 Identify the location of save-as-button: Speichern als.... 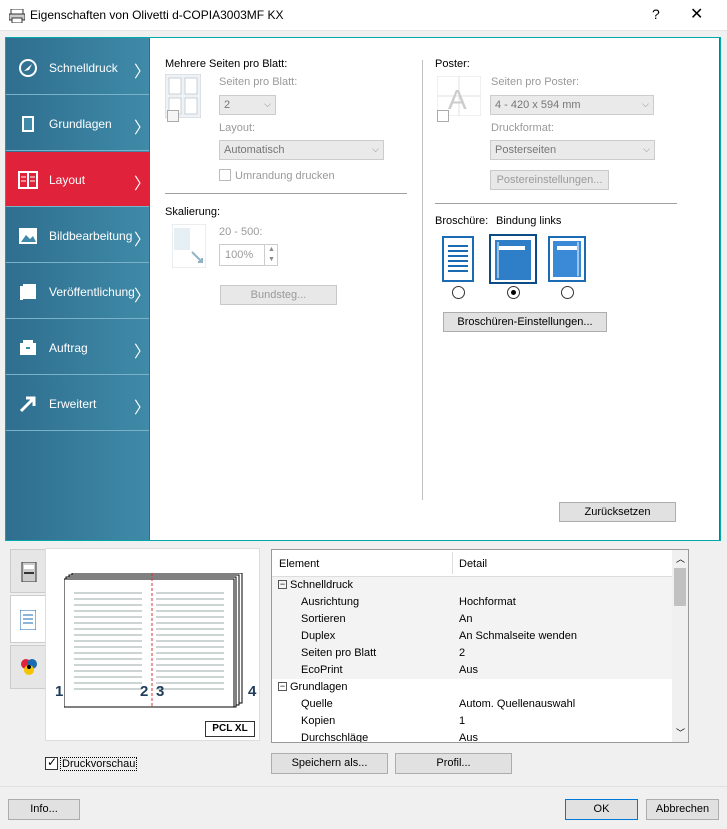
(329, 763).